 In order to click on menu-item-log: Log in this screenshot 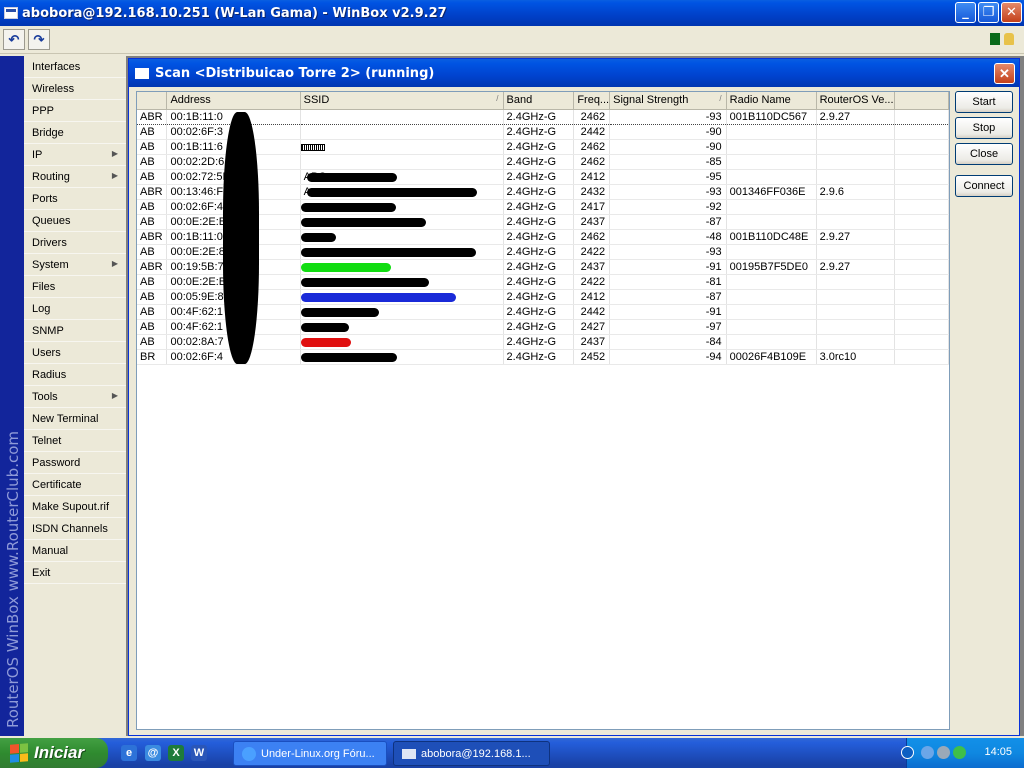, I will do `click(75, 309)`.